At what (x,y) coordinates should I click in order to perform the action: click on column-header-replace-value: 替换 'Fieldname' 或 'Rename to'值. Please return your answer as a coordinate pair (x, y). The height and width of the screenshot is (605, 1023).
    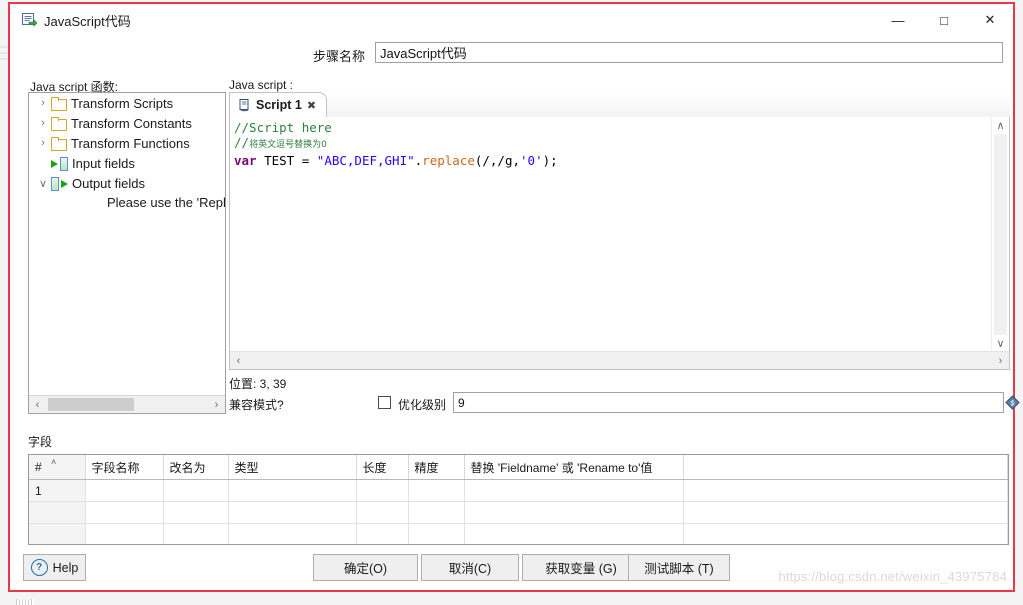
    Looking at the image, I should click on (574, 467).